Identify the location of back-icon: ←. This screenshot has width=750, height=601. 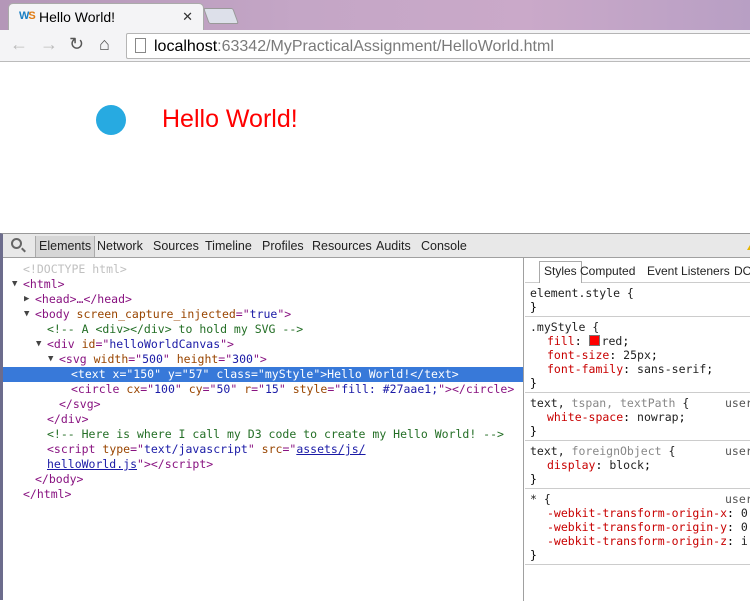
(19, 44).